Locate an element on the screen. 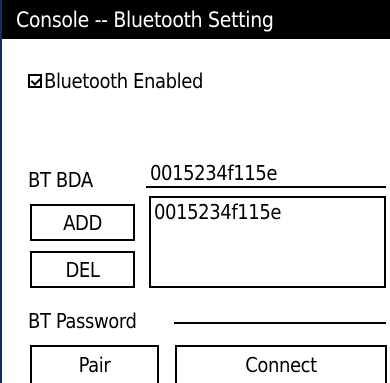 The image size is (390, 383). bt-bda-field-underline is located at coordinates (266, 187).